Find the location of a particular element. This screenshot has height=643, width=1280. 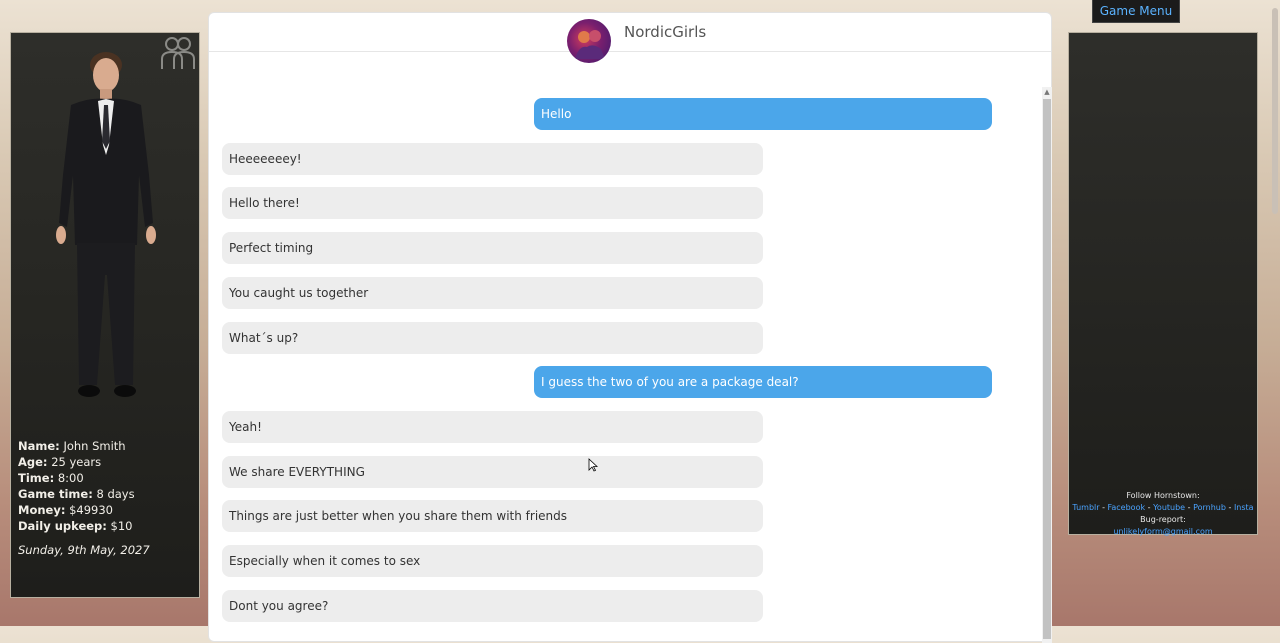

chat-scrollbar: ▲ is located at coordinates (1047, 365).